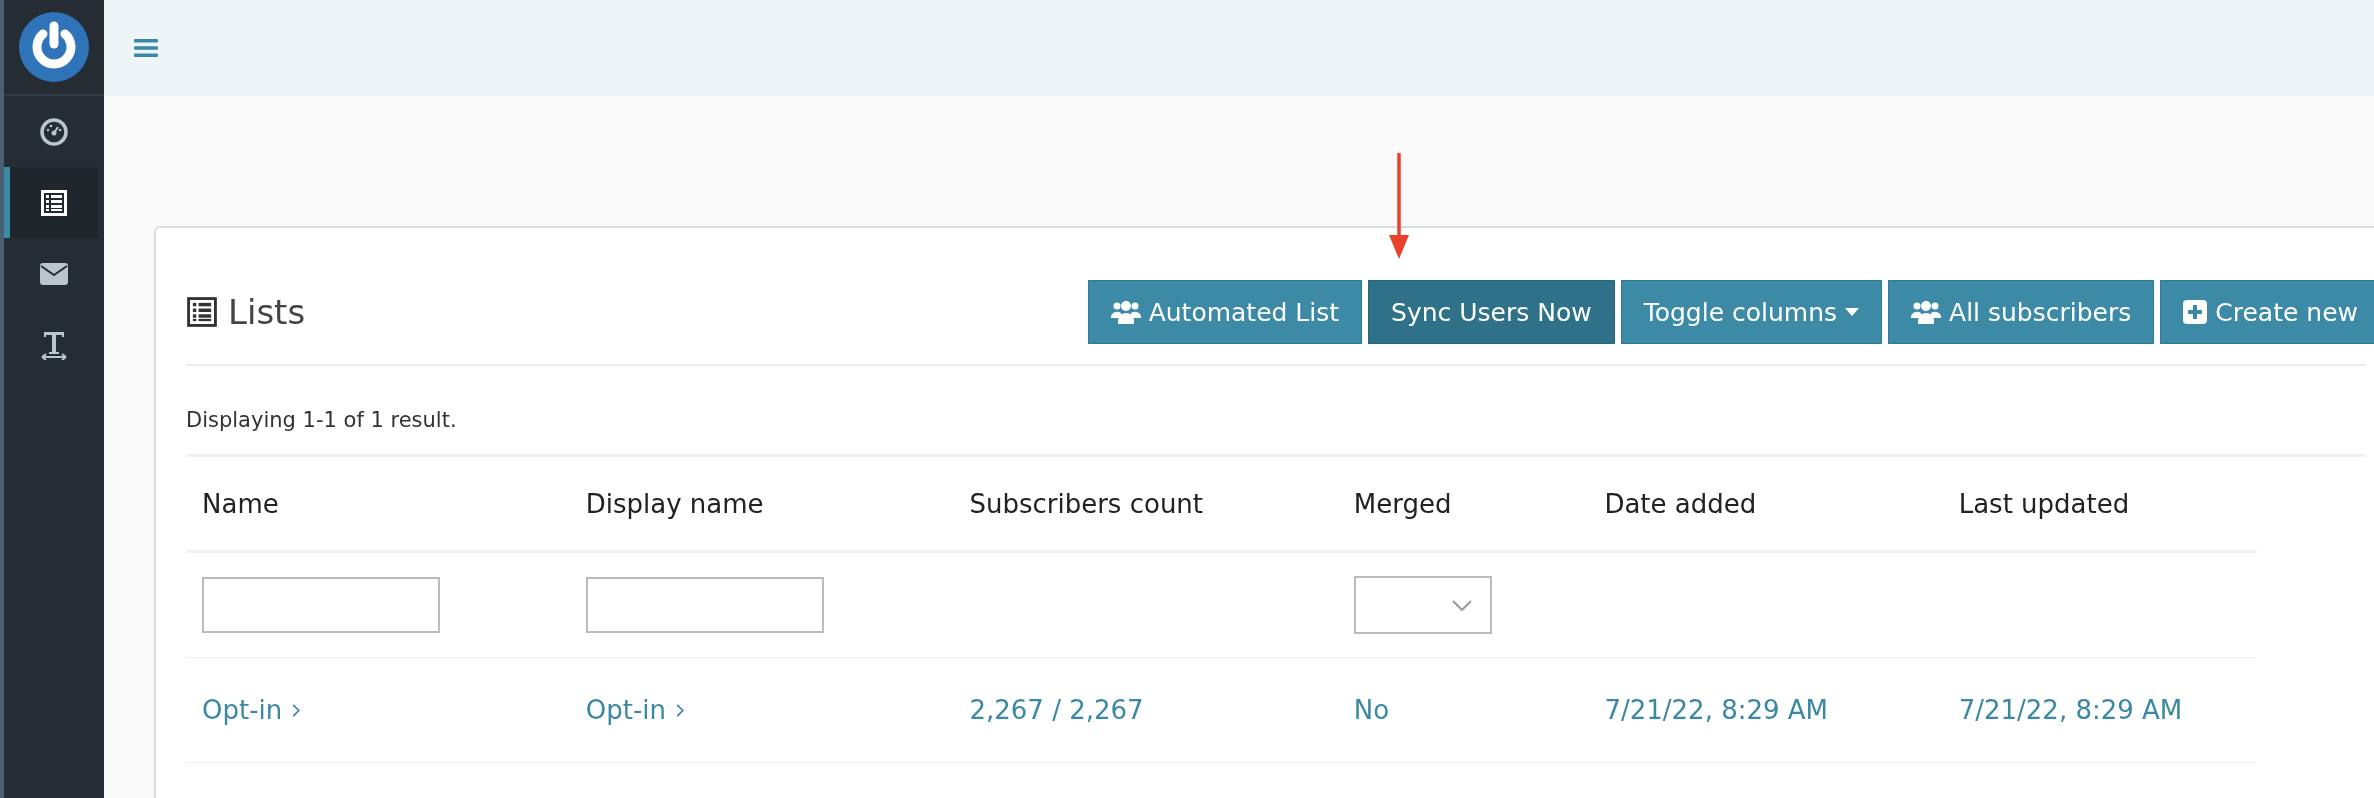  I want to click on plus-square-icon, so click(2195, 312).